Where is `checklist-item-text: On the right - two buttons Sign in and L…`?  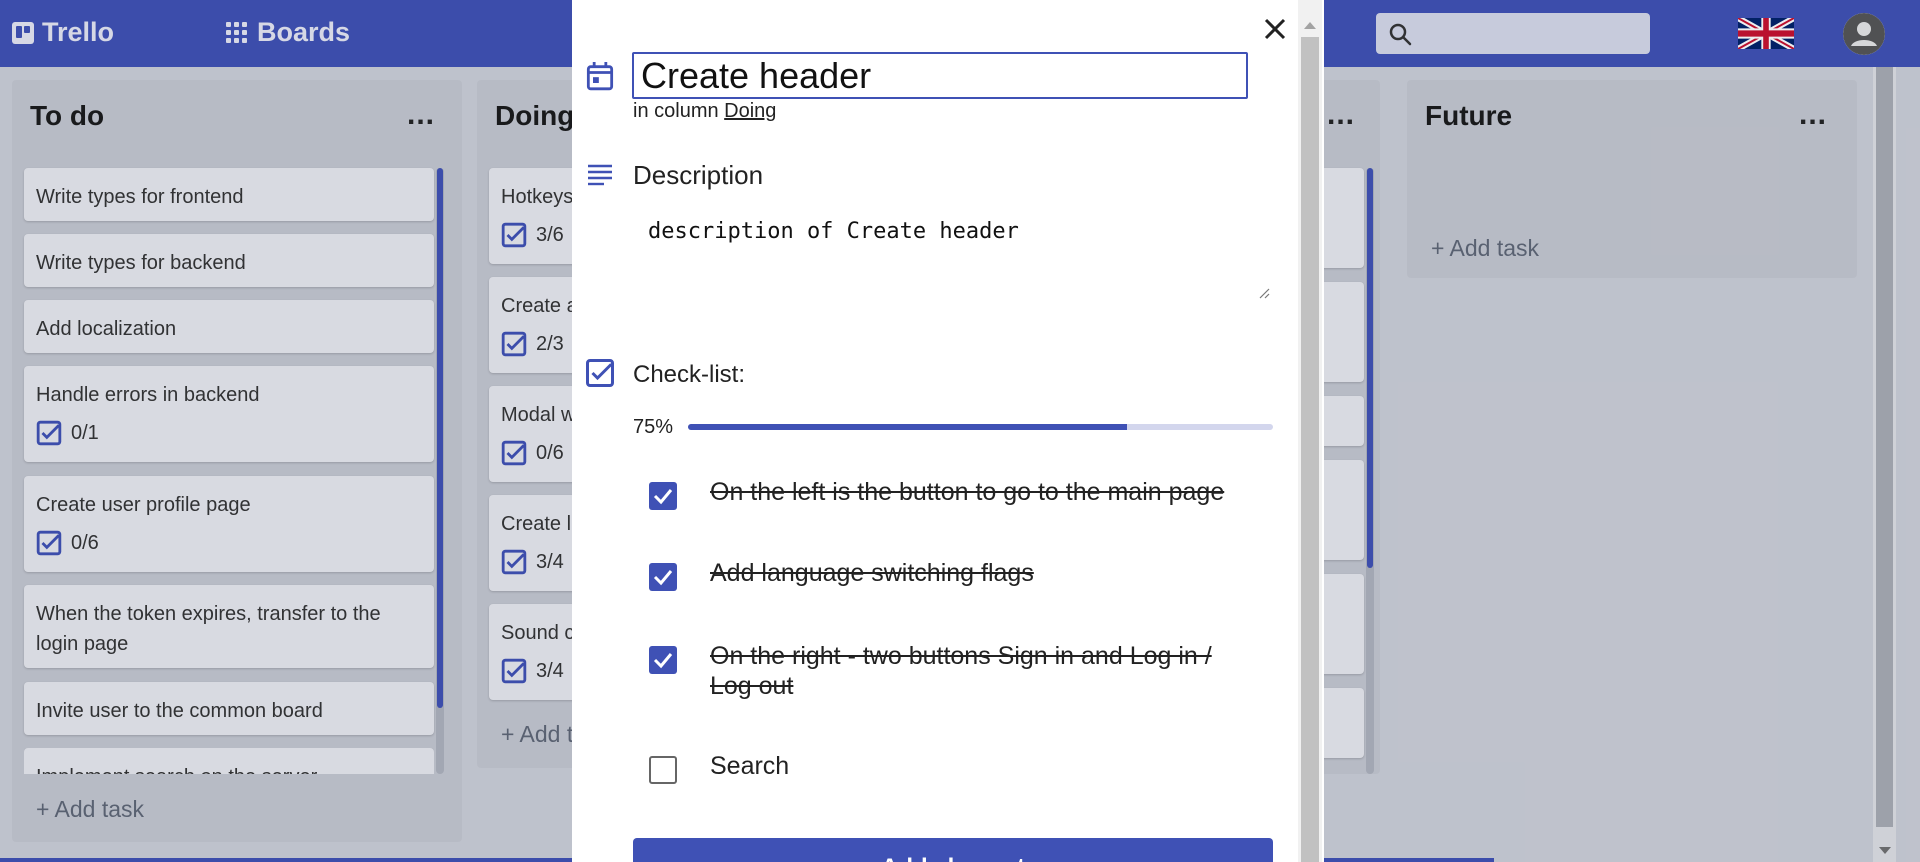
checklist-item-text: On the right - two buttons Sign in and L… is located at coordinates (980, 671).